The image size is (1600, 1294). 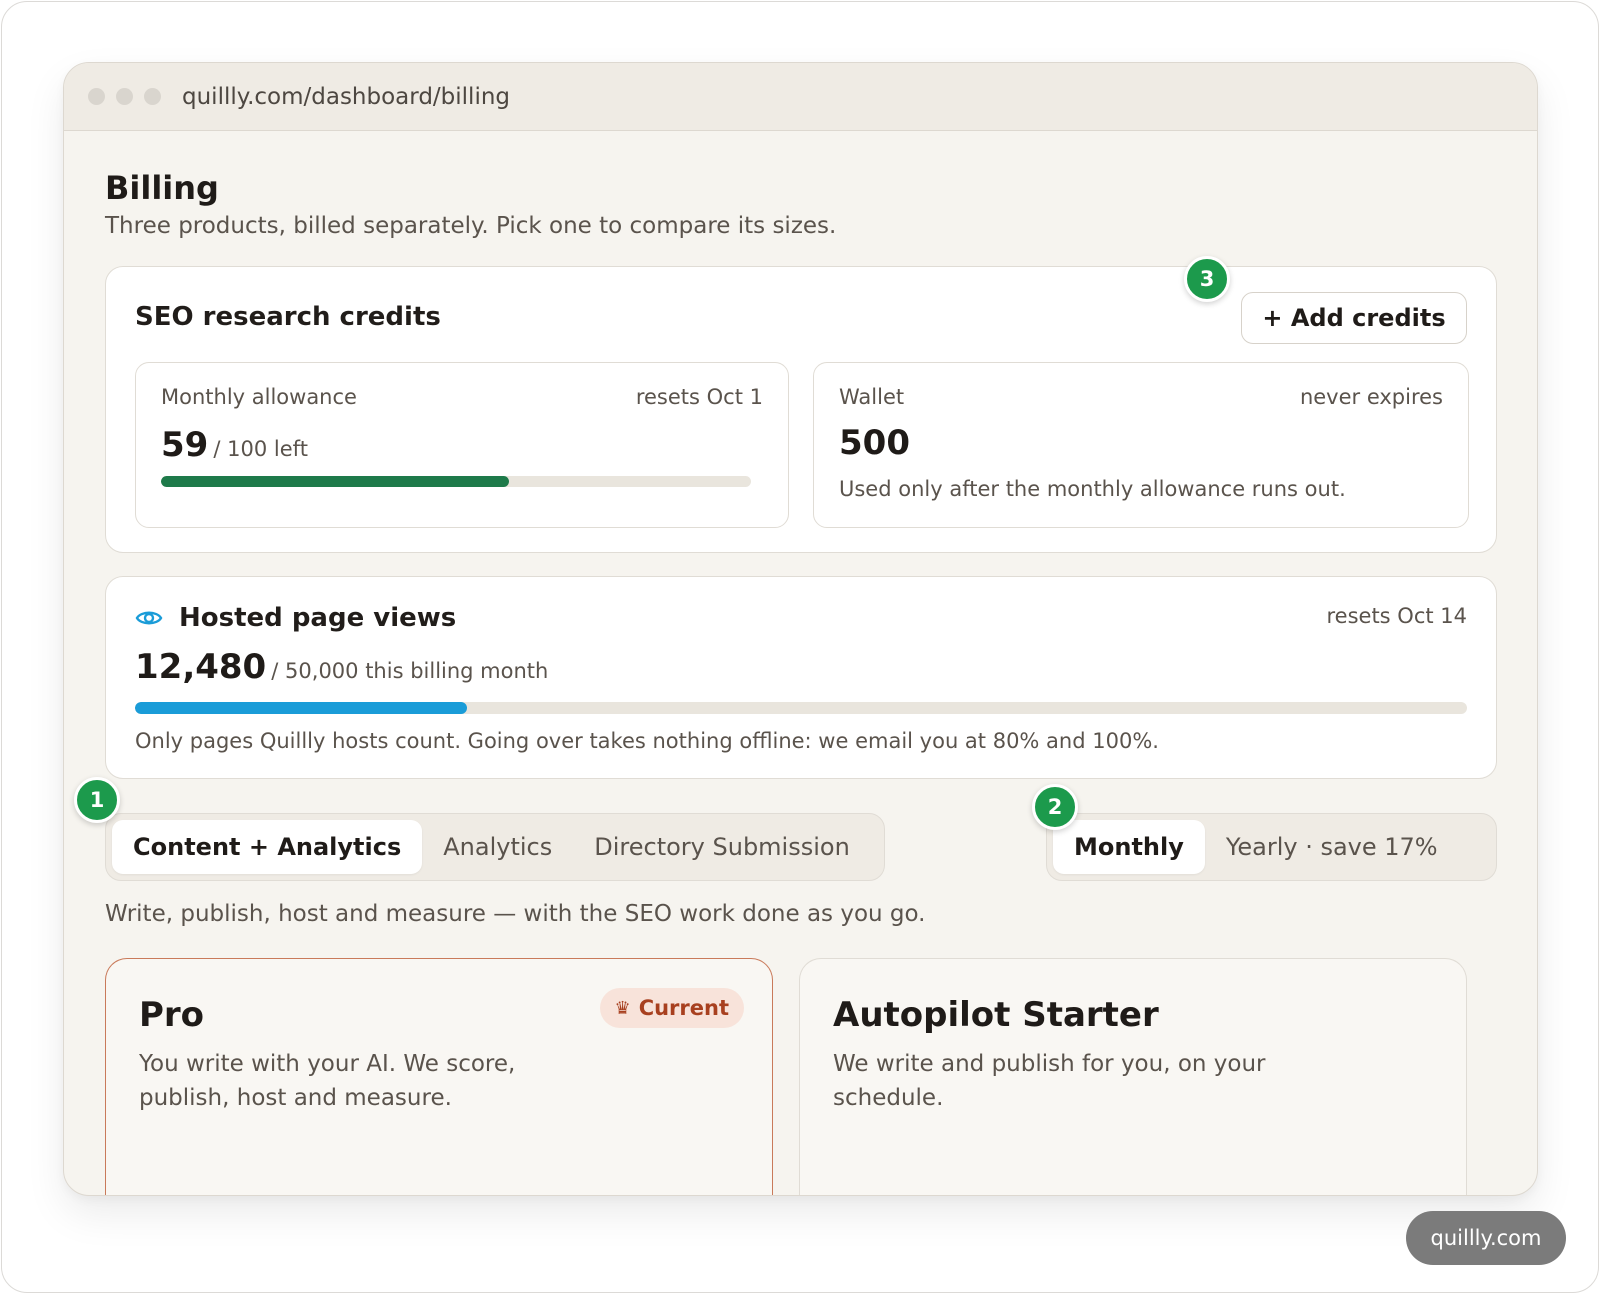 What do you see at coordinates (622, 1008) in the screenshot?
I see `crown-icon: ♛` at bounding box center [622, 1008].